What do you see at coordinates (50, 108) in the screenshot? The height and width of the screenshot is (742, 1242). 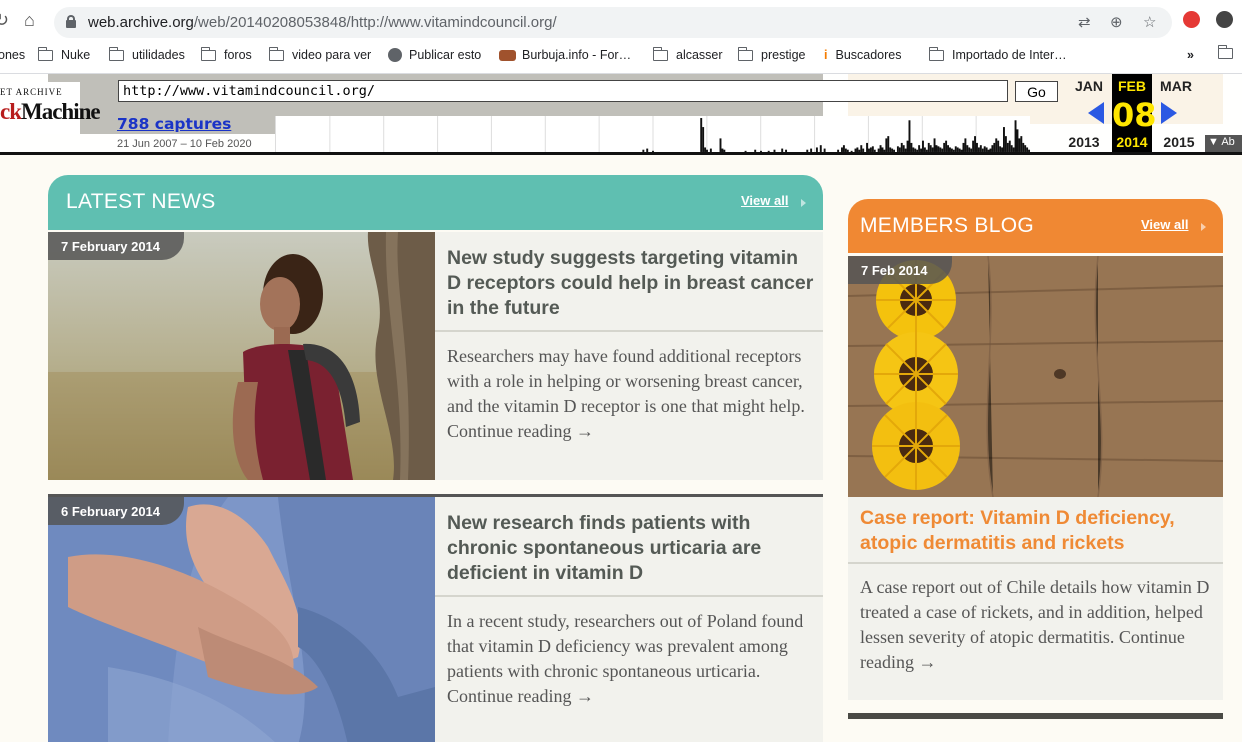 I see `wayback-logo: ET ARCHIVE ckMachine` at bounding box center [50, 108].